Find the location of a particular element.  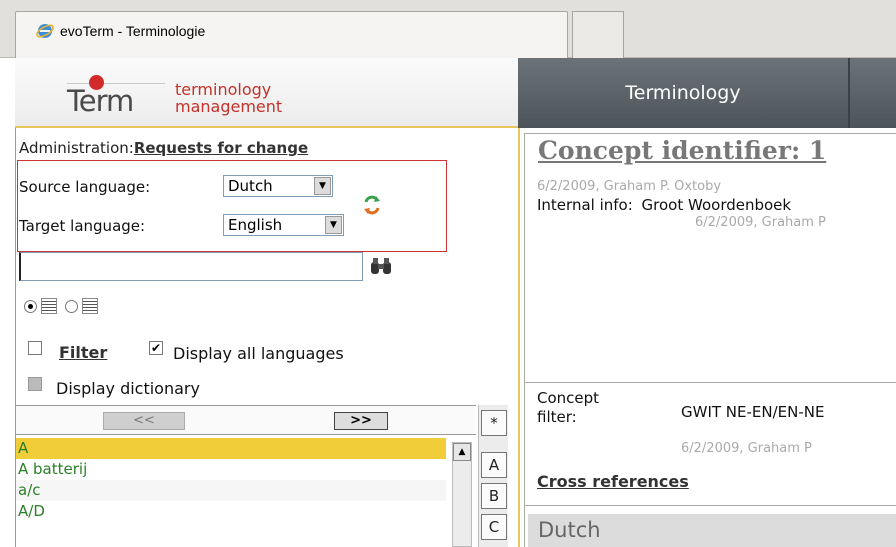

requests-for-change-link: Requests for change is located at coordinates (221, 148).